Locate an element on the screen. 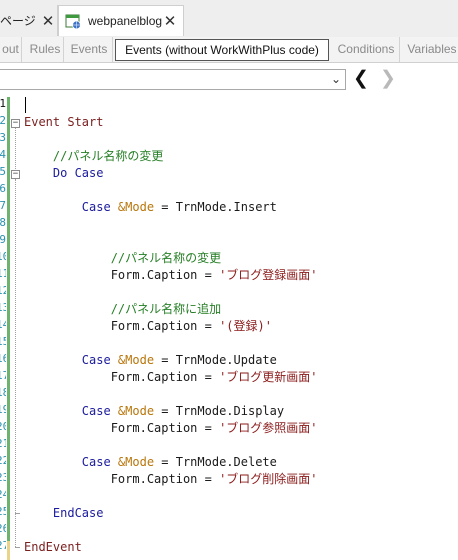 Image resolution: width=458 pixels, height=560 pixels. code-token: 'ブログ登録画面' is located at coordinates (268, 275).